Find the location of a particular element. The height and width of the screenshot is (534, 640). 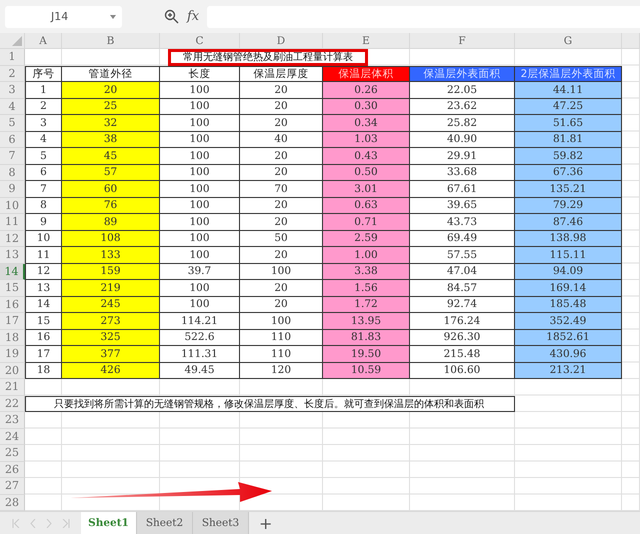

table-cell: 120 is located at coordinates (281, 370).